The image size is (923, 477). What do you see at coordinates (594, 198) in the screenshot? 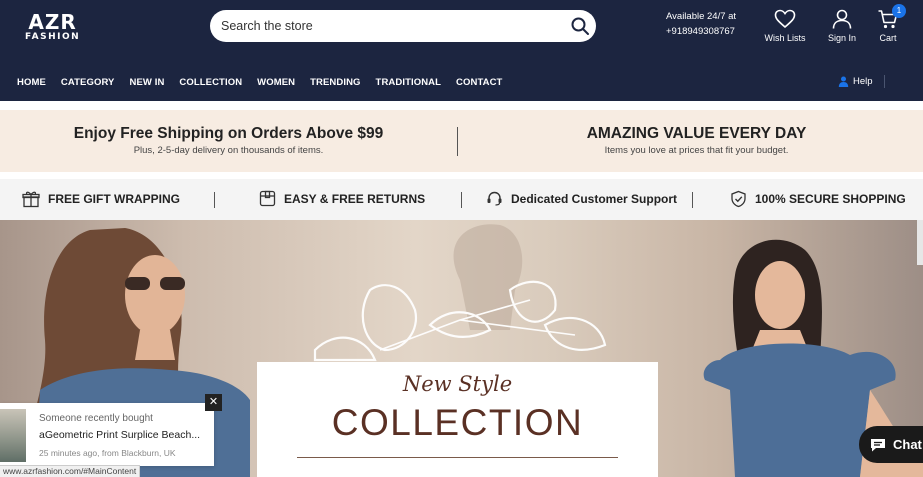
I see `feature-label: Dedicated Customer Support` at bounding box center [594, 198].